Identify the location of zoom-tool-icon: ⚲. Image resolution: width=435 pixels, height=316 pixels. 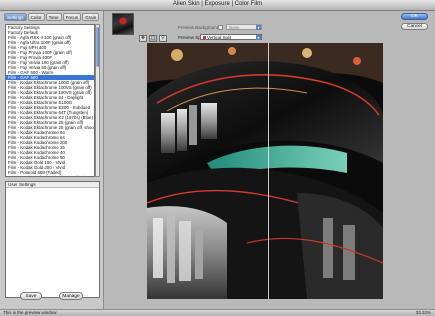
(163, 38).